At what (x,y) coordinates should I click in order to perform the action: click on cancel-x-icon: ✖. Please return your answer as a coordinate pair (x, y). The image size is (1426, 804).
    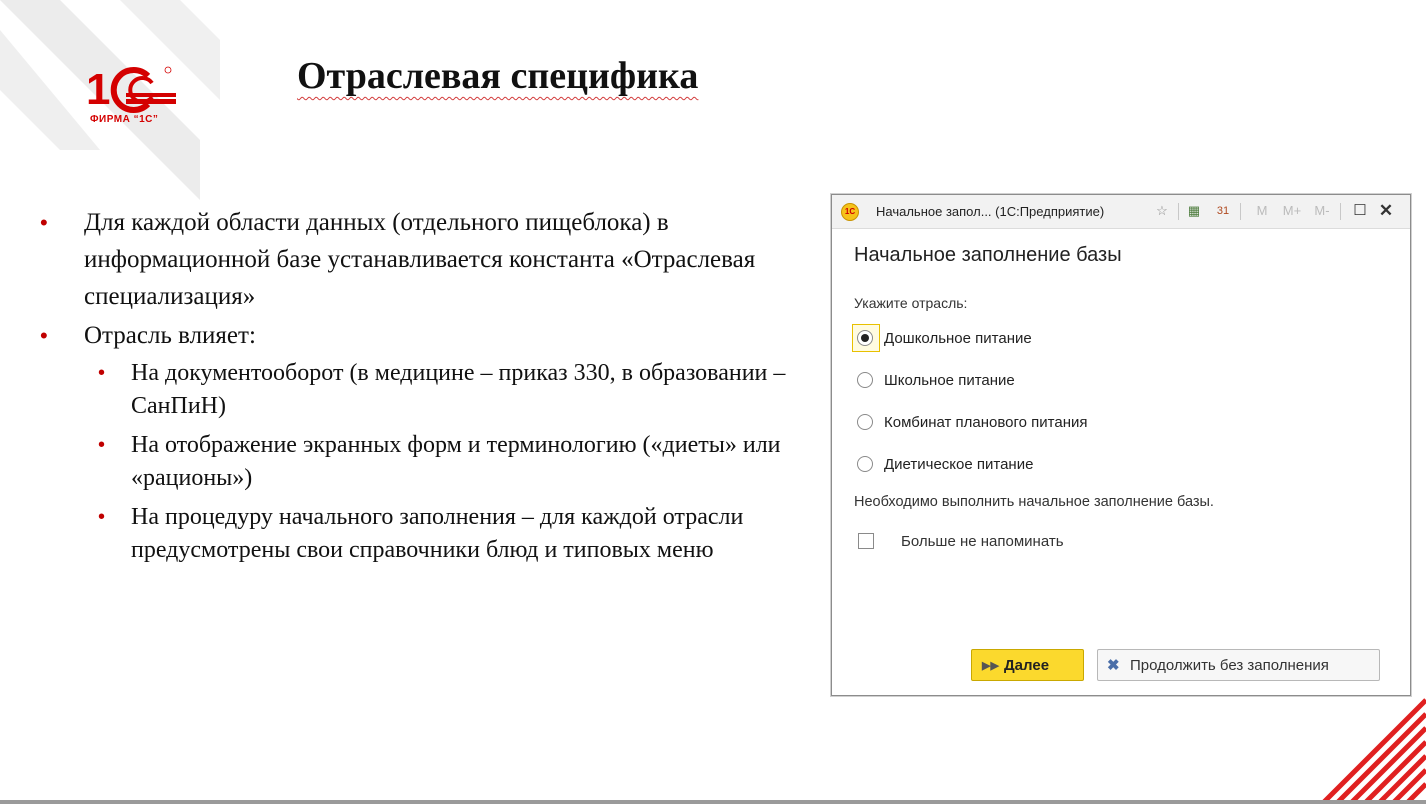
    Looking at the image, I should click on (1113, 665).